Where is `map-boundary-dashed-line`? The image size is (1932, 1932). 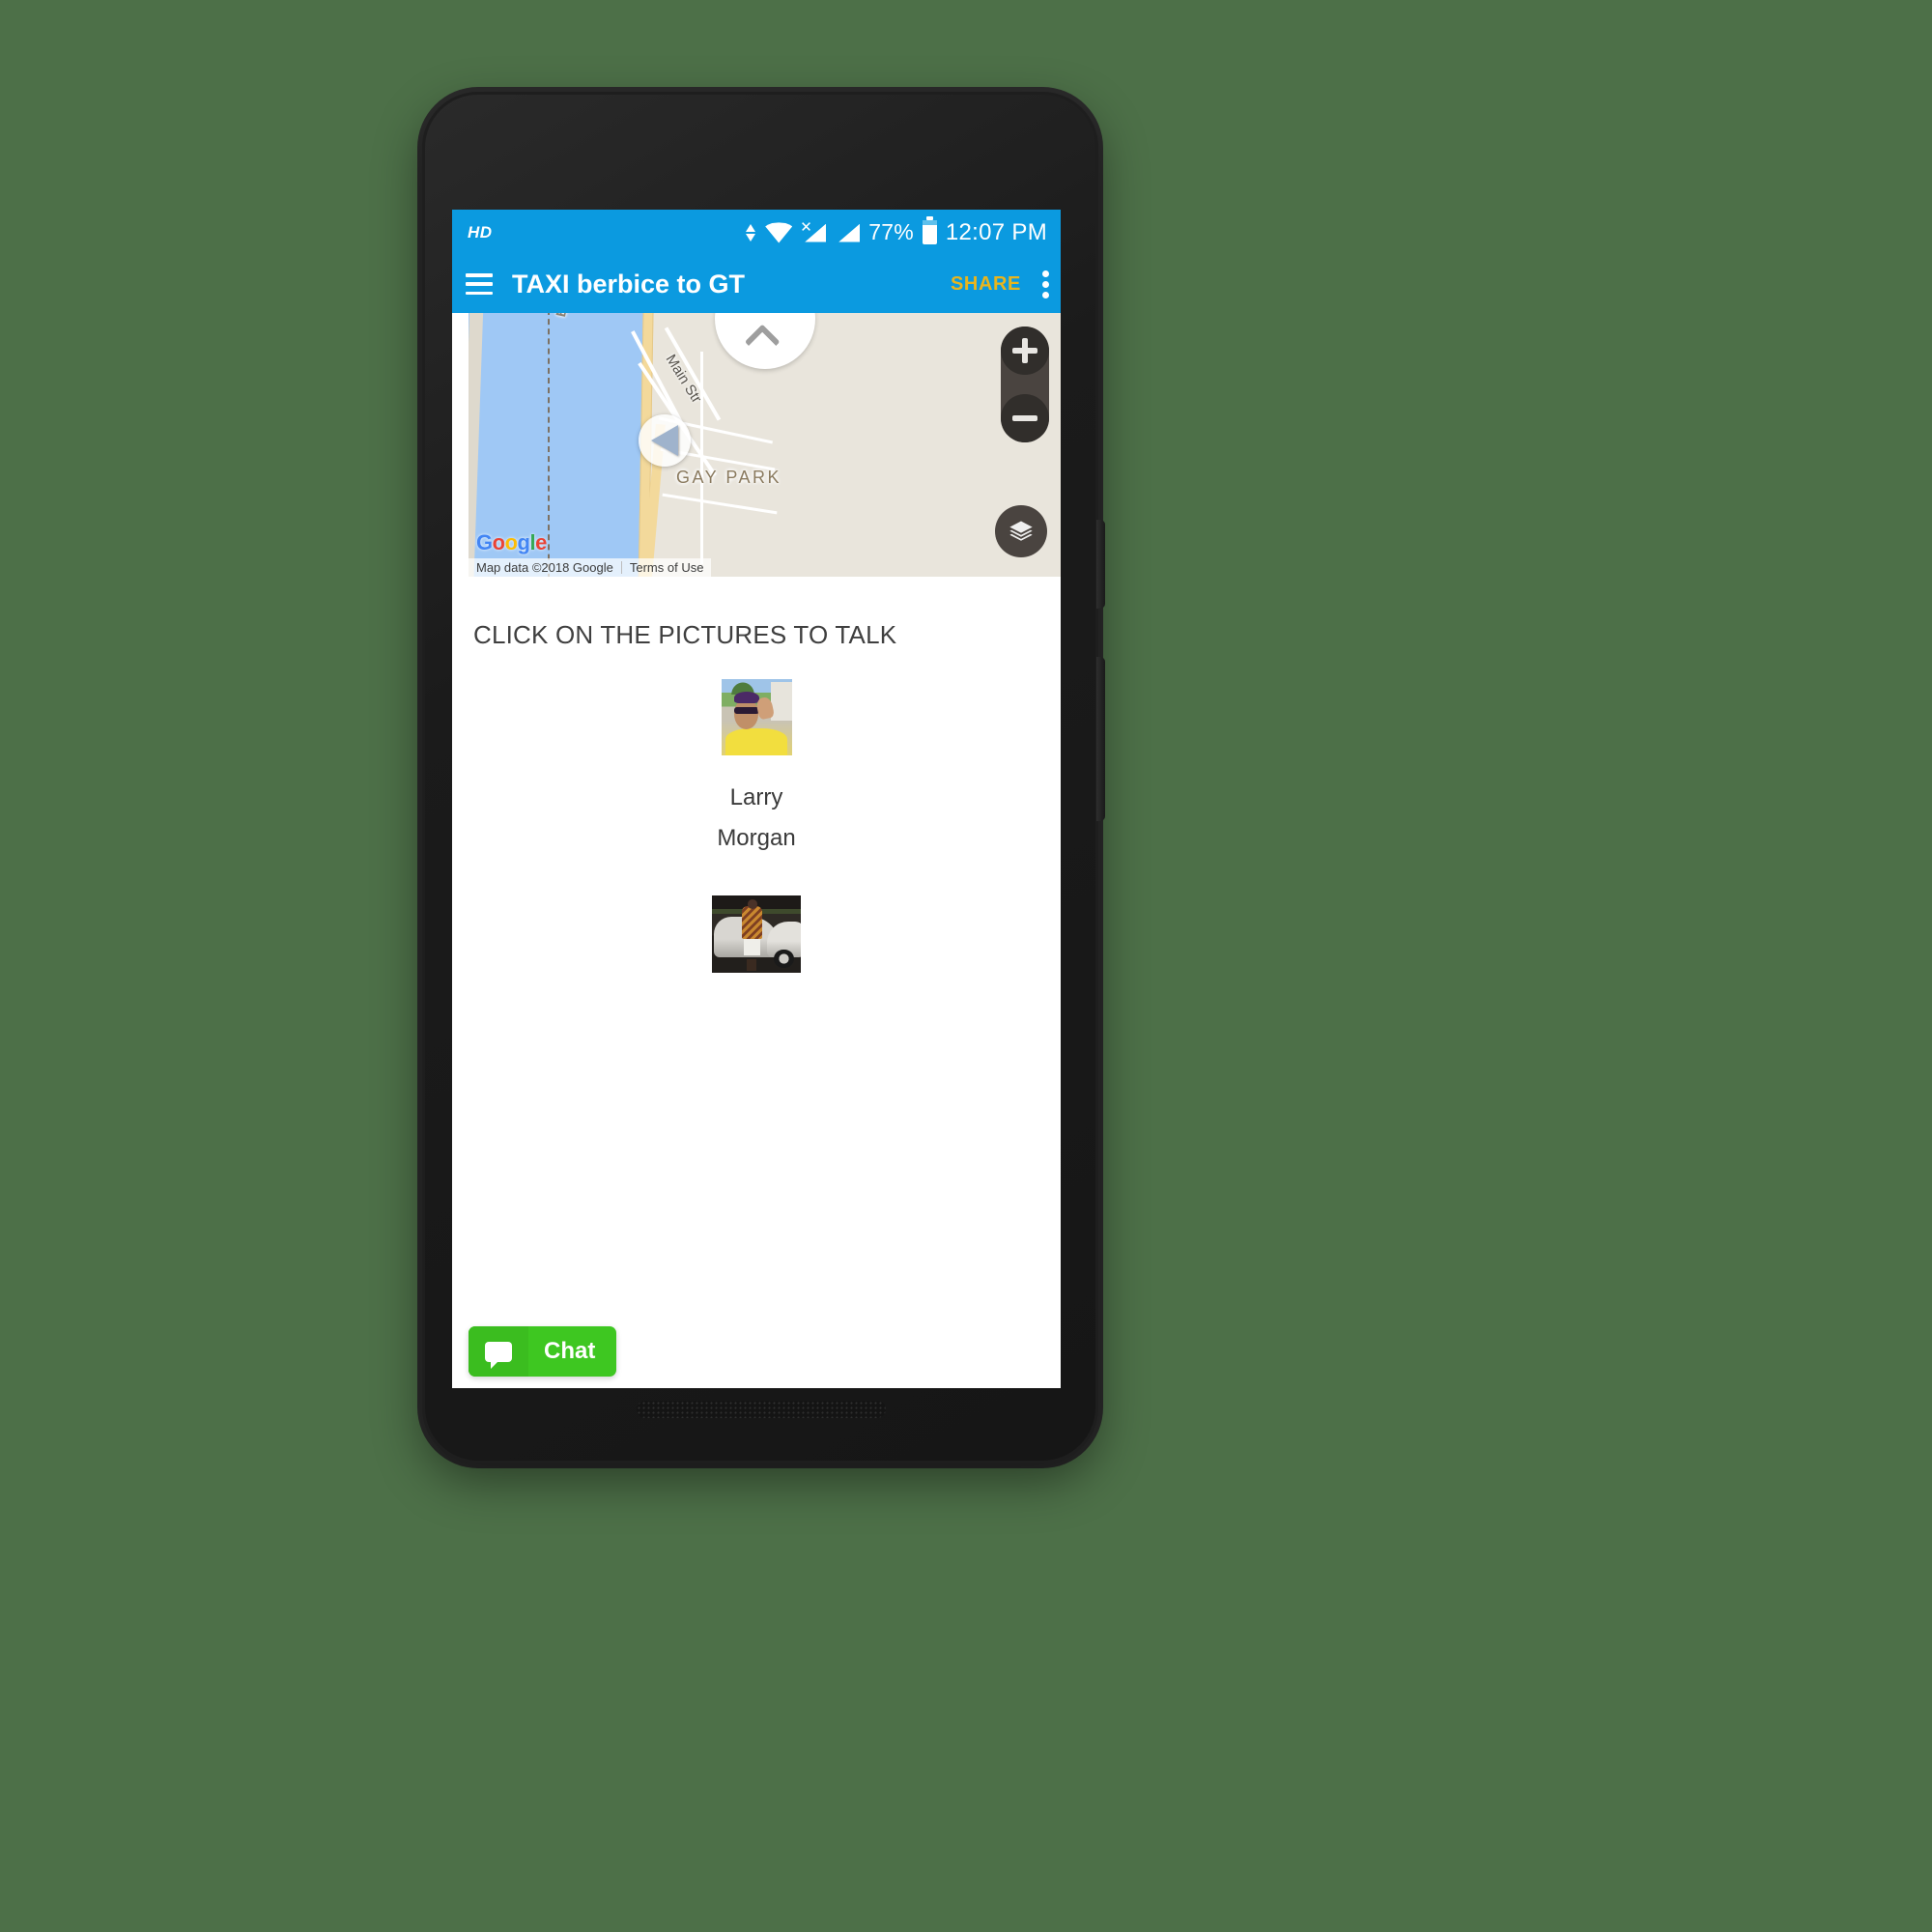
map-boundary-dashed-line is located at coordinates (549, 445).